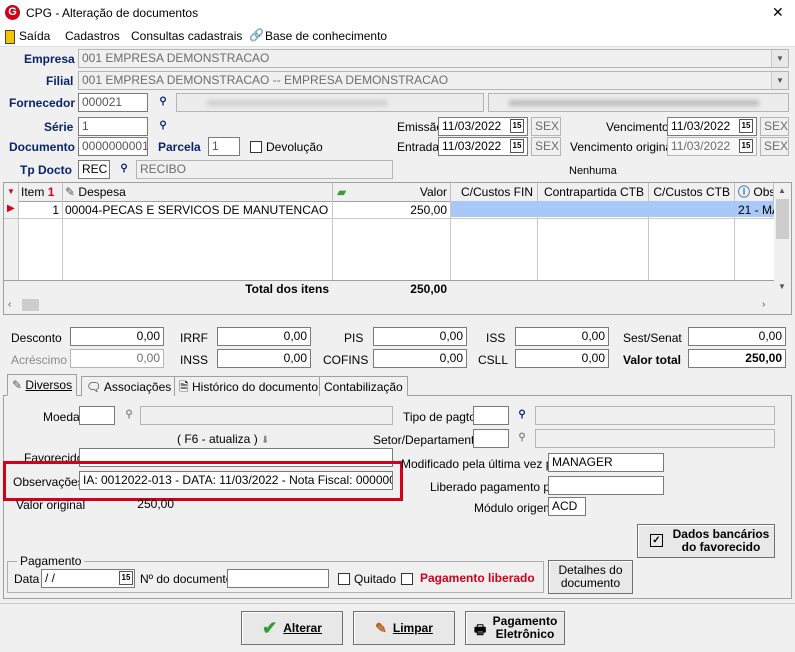 The image size is (795, 652). What do you see at coordinates (493, 360) in the screenshot?
I see `csll-label: CSLL` at bounding box center [493, 360].